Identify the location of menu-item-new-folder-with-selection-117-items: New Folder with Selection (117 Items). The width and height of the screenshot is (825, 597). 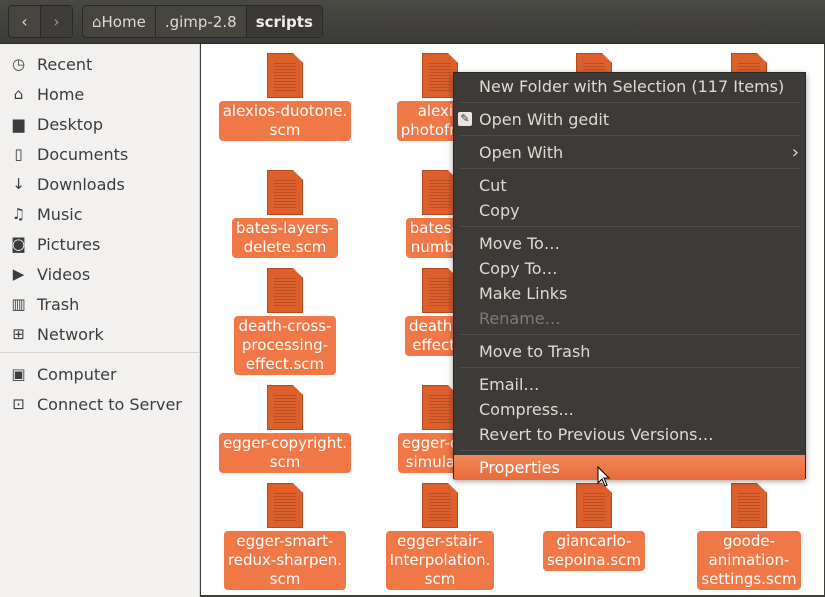
(629, 86).